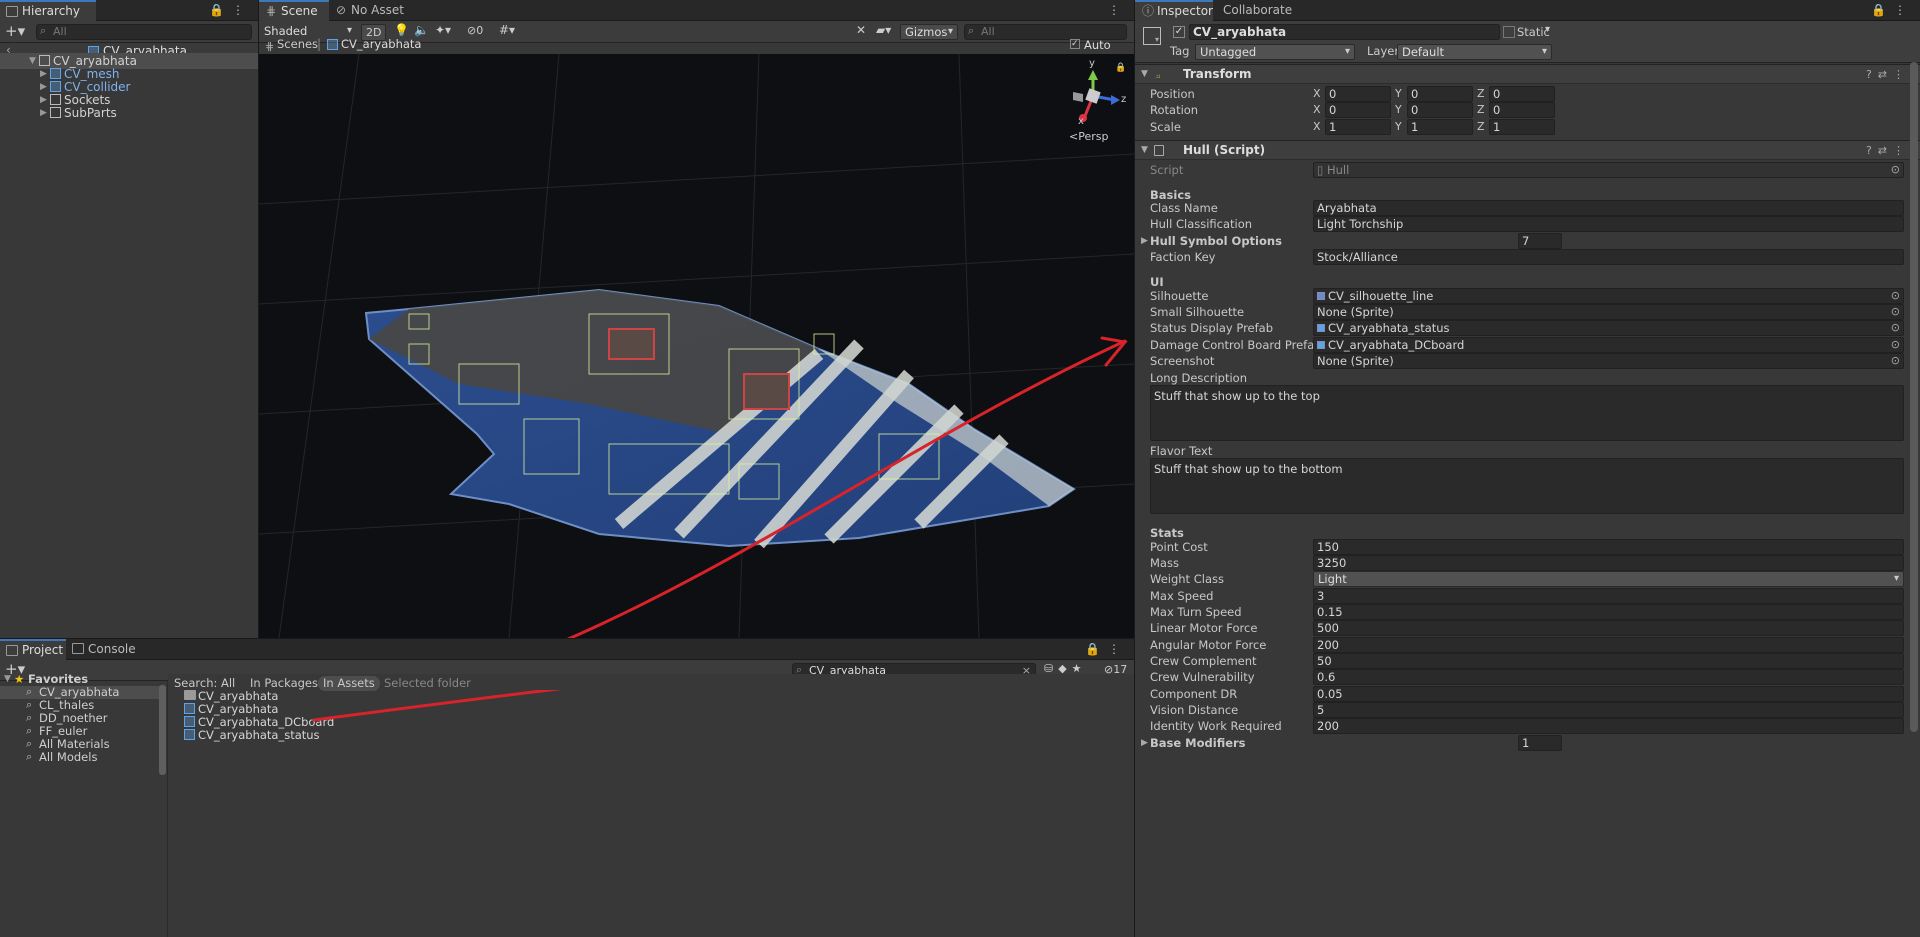  I want to click on tab-hierarchy: Hierarchy, so click(48, 10).